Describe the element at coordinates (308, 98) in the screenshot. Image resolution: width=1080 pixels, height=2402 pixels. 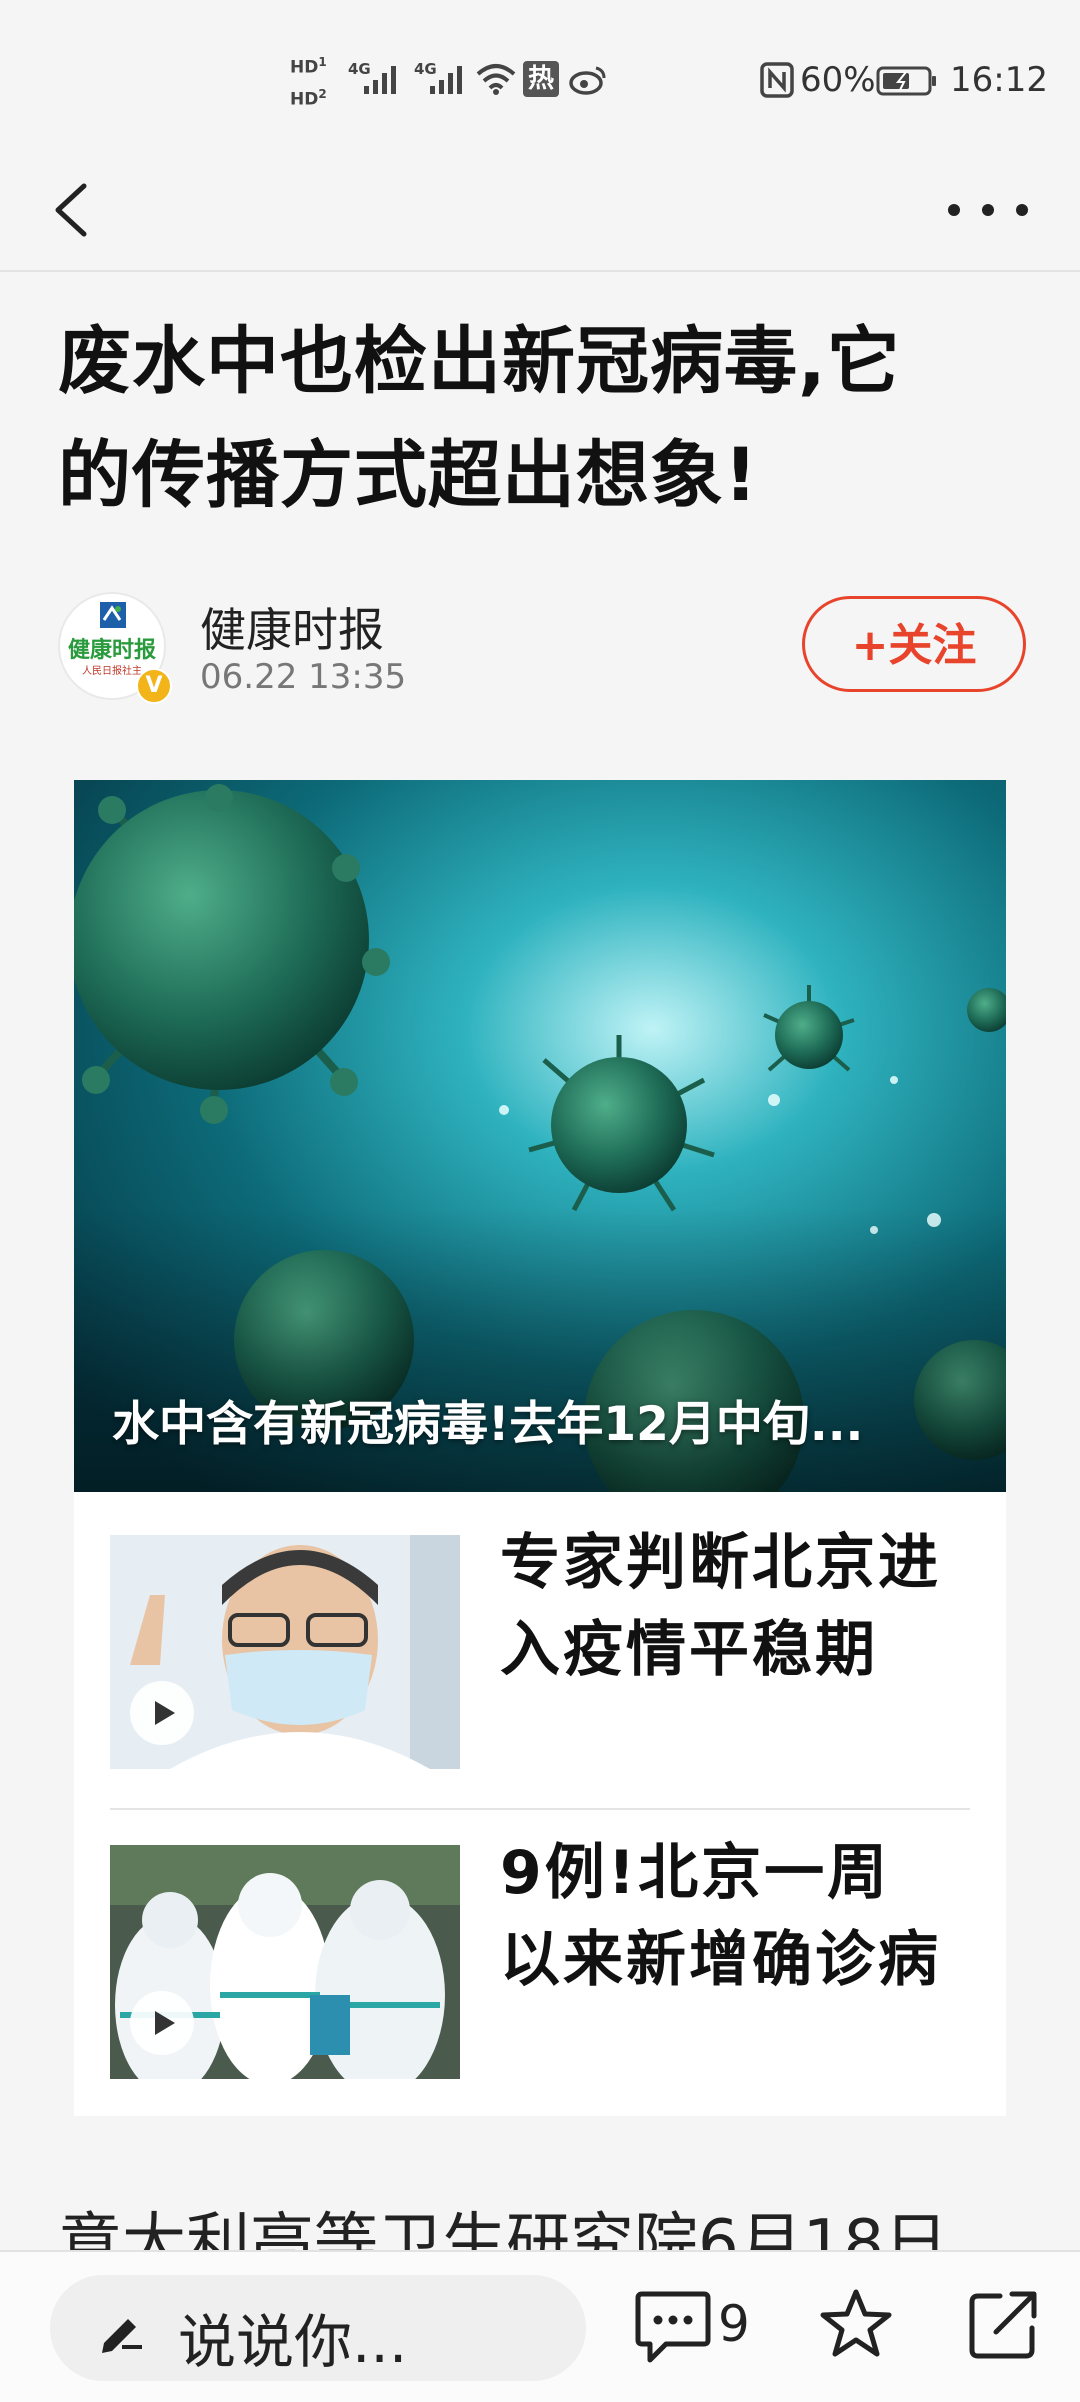
I see `hd2-indicator: HD2` at that location.